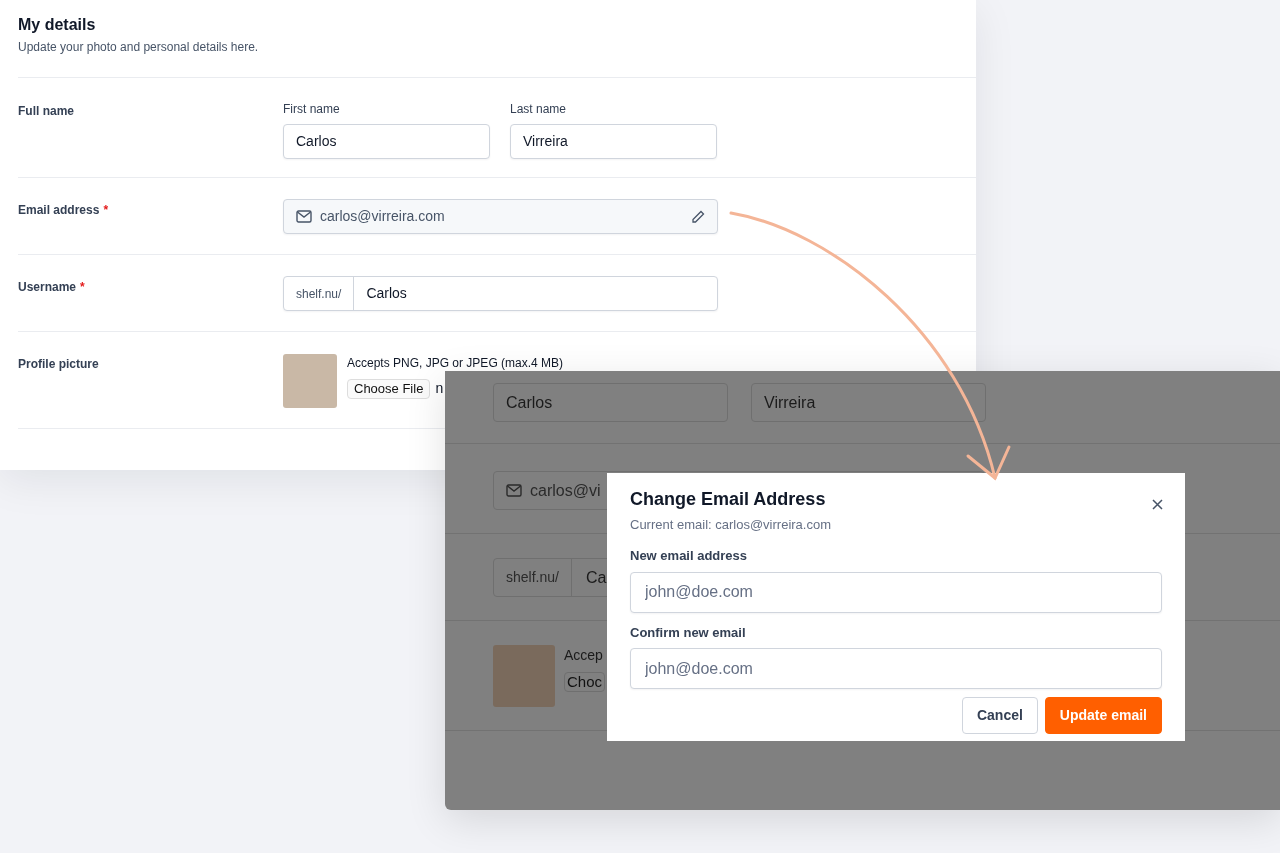 Image resolution: width=1280 pixels, height=853 pixels. What do you see at coordinates (500, 216) in the screenshot?
I see `email-field: carlos@virreira.com` at bounding box center [500, 216].